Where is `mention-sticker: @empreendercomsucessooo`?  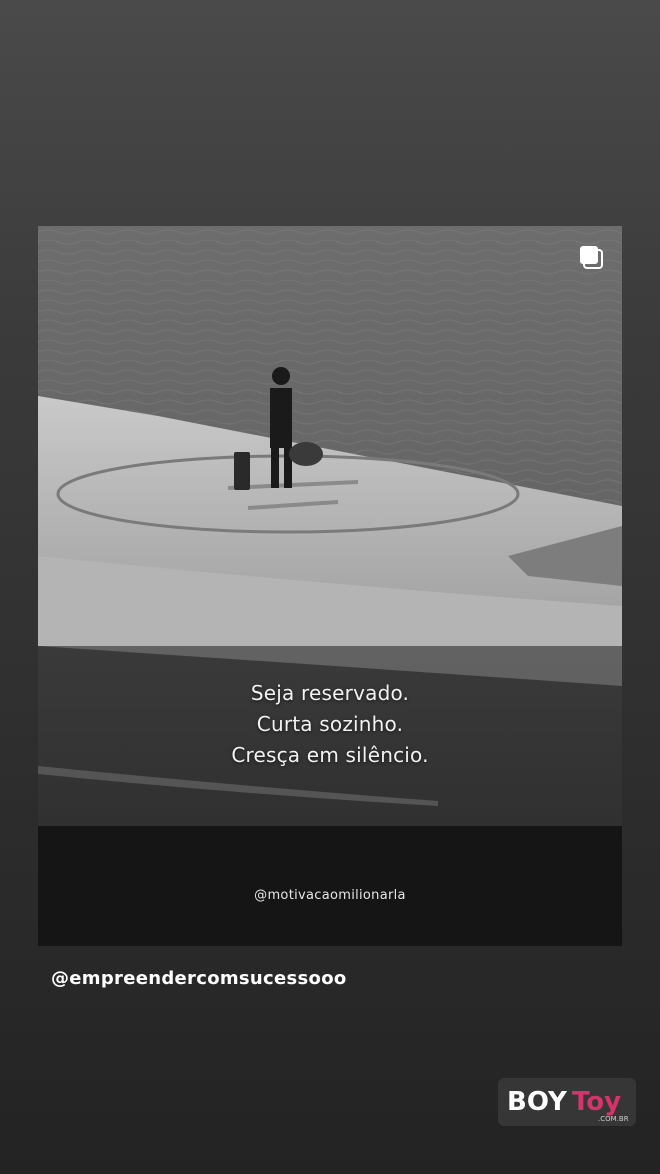
mention-sticker: @empreendercomsucessooo is located at coordinates (199, 978).